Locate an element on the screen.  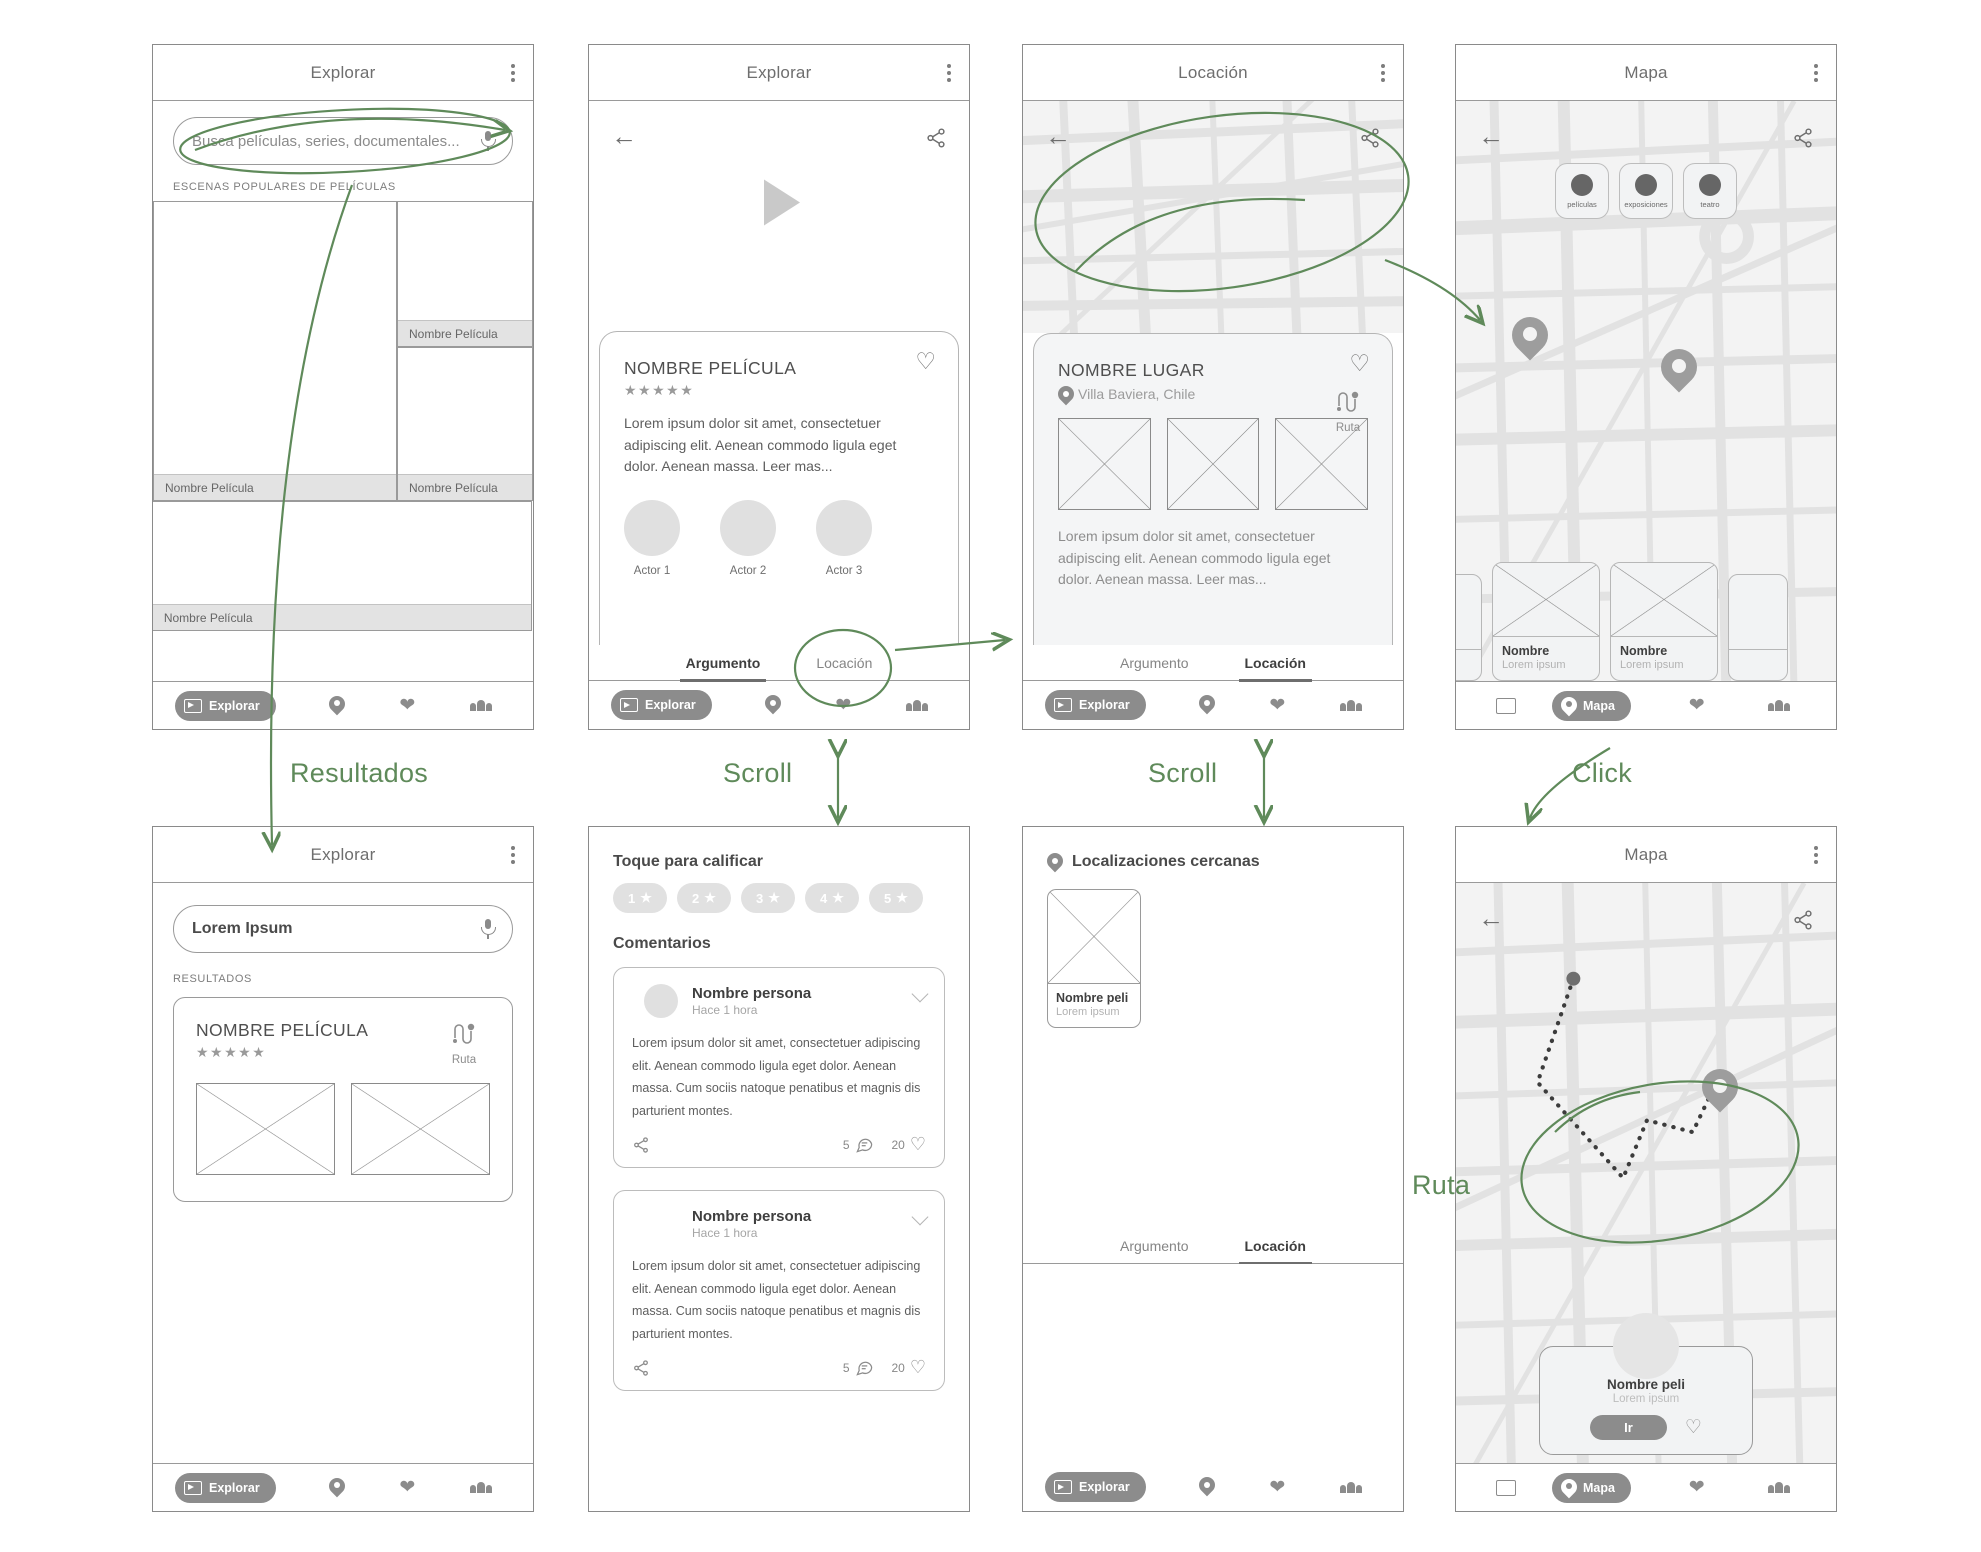
search-input: Lorem Ipsum is located at coordinates (343, 929).